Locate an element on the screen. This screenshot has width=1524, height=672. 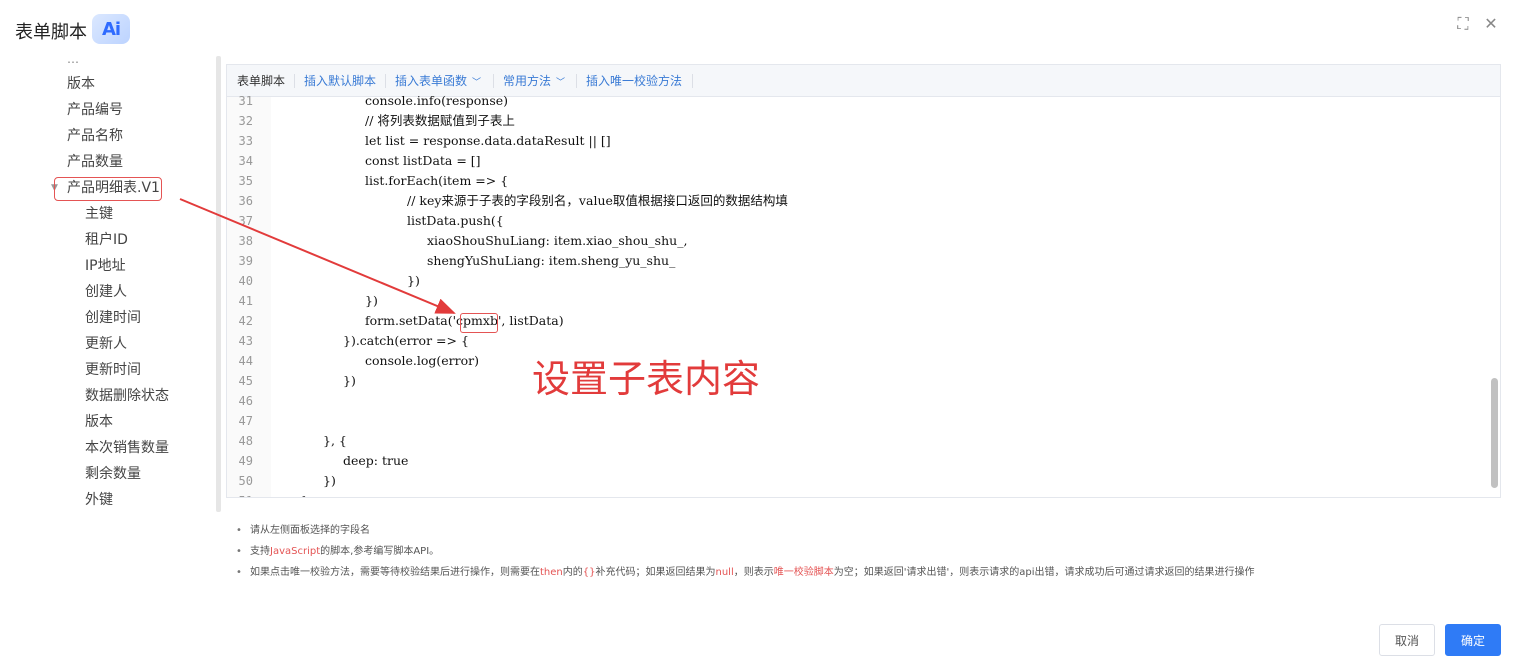
line-number: 35 is located at coordinates (245, 181).